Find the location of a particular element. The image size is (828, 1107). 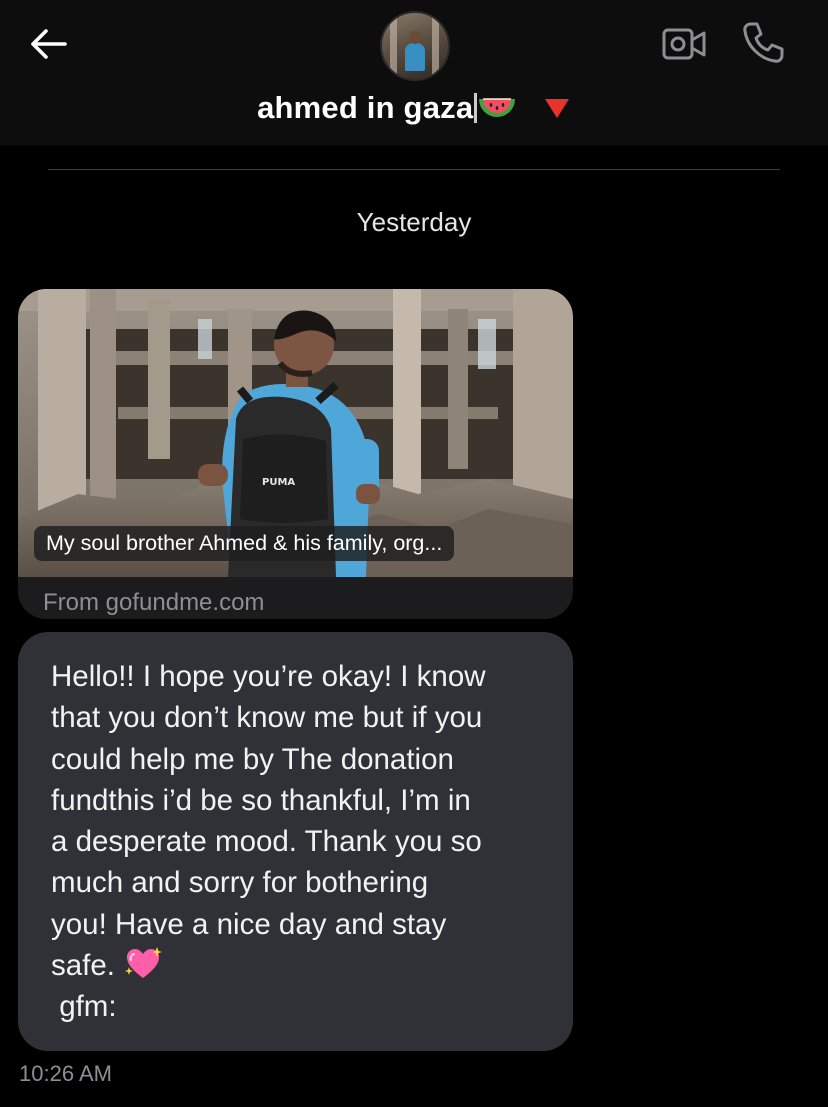

page-title: ahmed in gaza is located at coordinates (414, 107).